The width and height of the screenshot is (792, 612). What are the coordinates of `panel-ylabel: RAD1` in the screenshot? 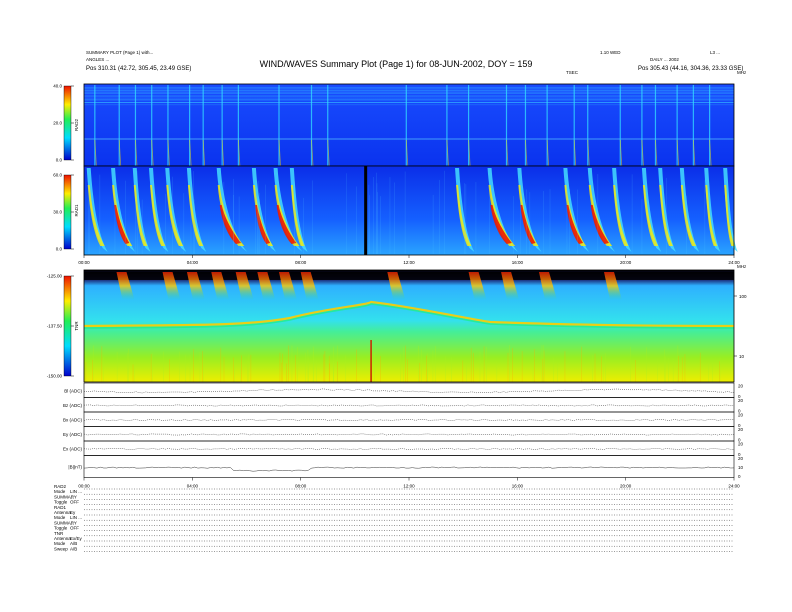 It's located at (76, 210).